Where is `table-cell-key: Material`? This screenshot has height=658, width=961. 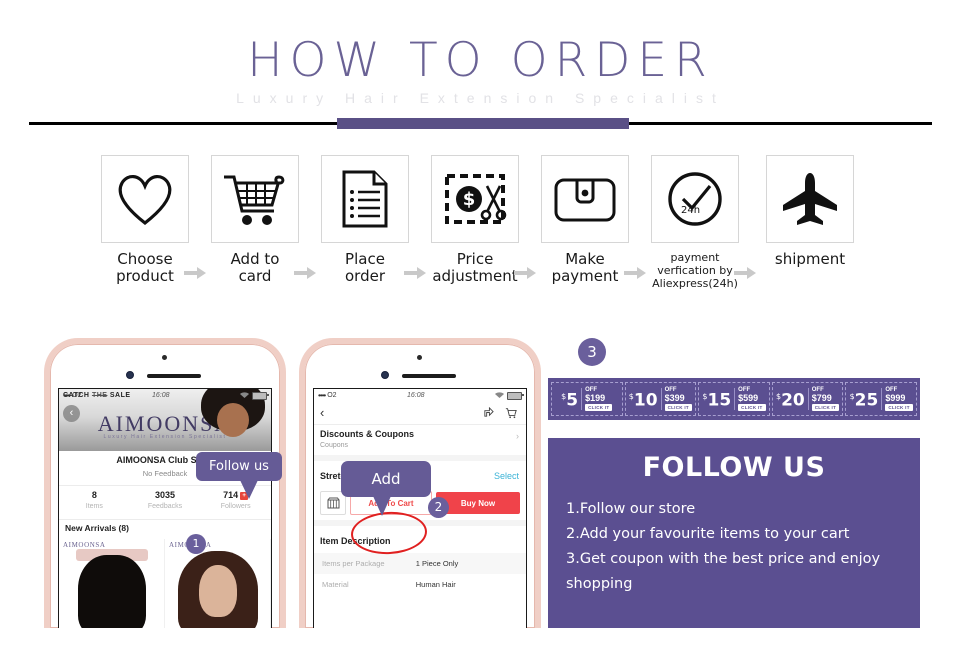 table-cell-key: Material is located at coordinates (335, 584).